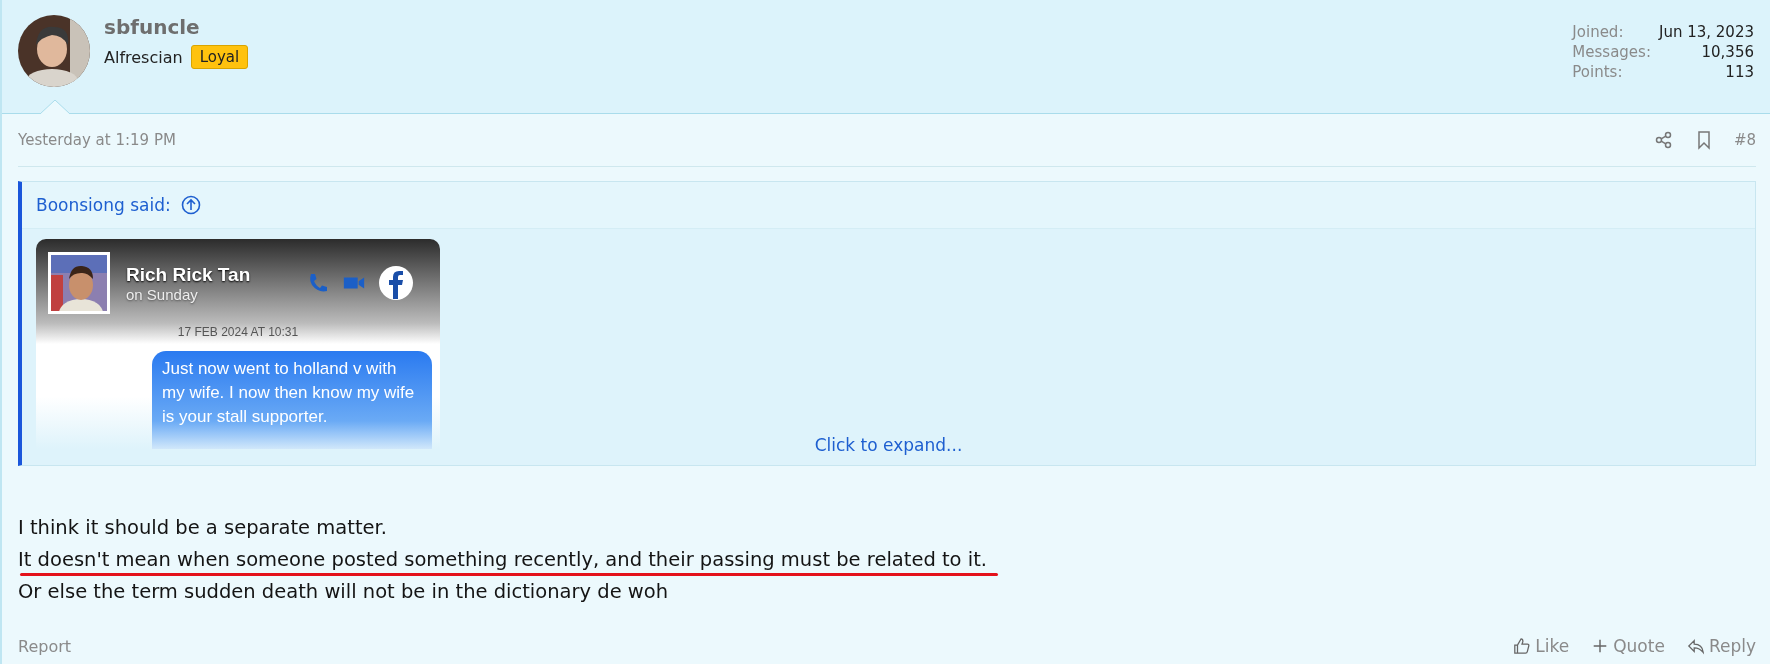 Image resolution: width=1770 pixels, height=664 pixels. Describe the element at coordinates (238, 332) in the screenshot. I see `message-date: 17 FEB 2024 AT 10:31` at that location.